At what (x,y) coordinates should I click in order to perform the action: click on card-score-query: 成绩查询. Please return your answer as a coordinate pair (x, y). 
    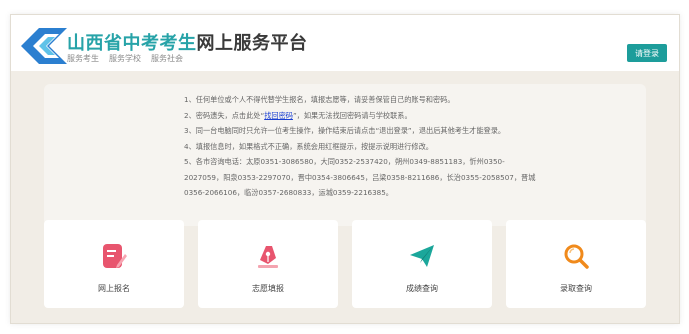
    Looking at the image, I should click on (422, 264).